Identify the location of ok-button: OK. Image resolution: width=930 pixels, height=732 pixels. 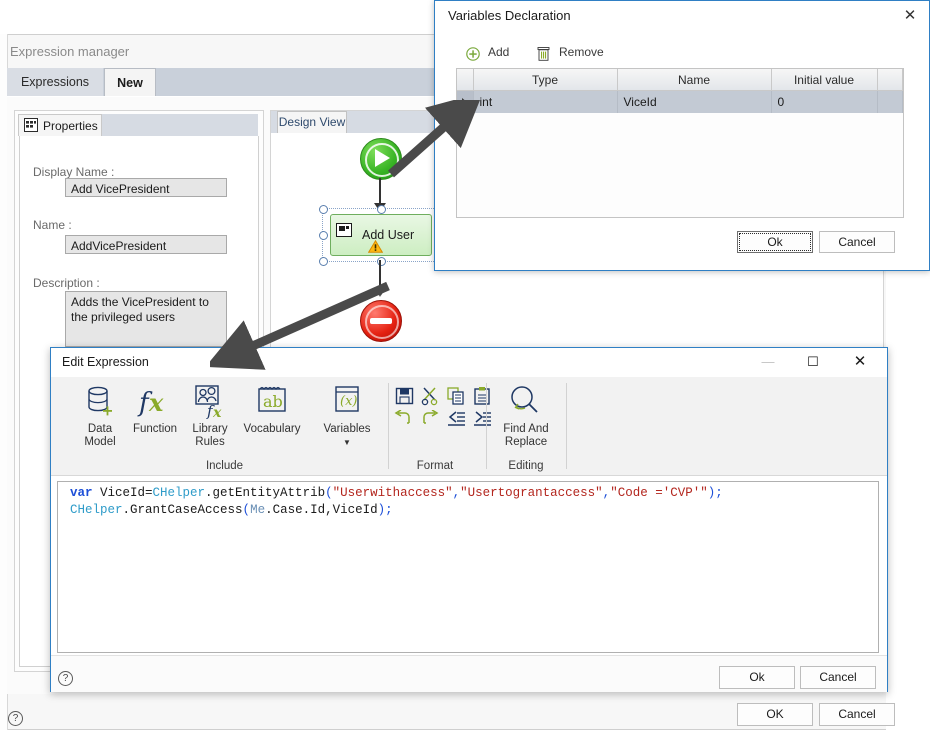
(775, 714).